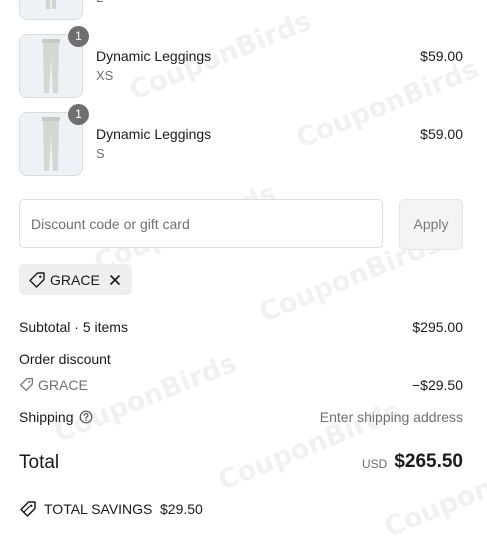 The height and width of the screenshot is (539, 487). What do you see at coordinates (181, 509) in the screenshot?
I see `total-savings-value: $29.50` at bounding box center [181, 509].